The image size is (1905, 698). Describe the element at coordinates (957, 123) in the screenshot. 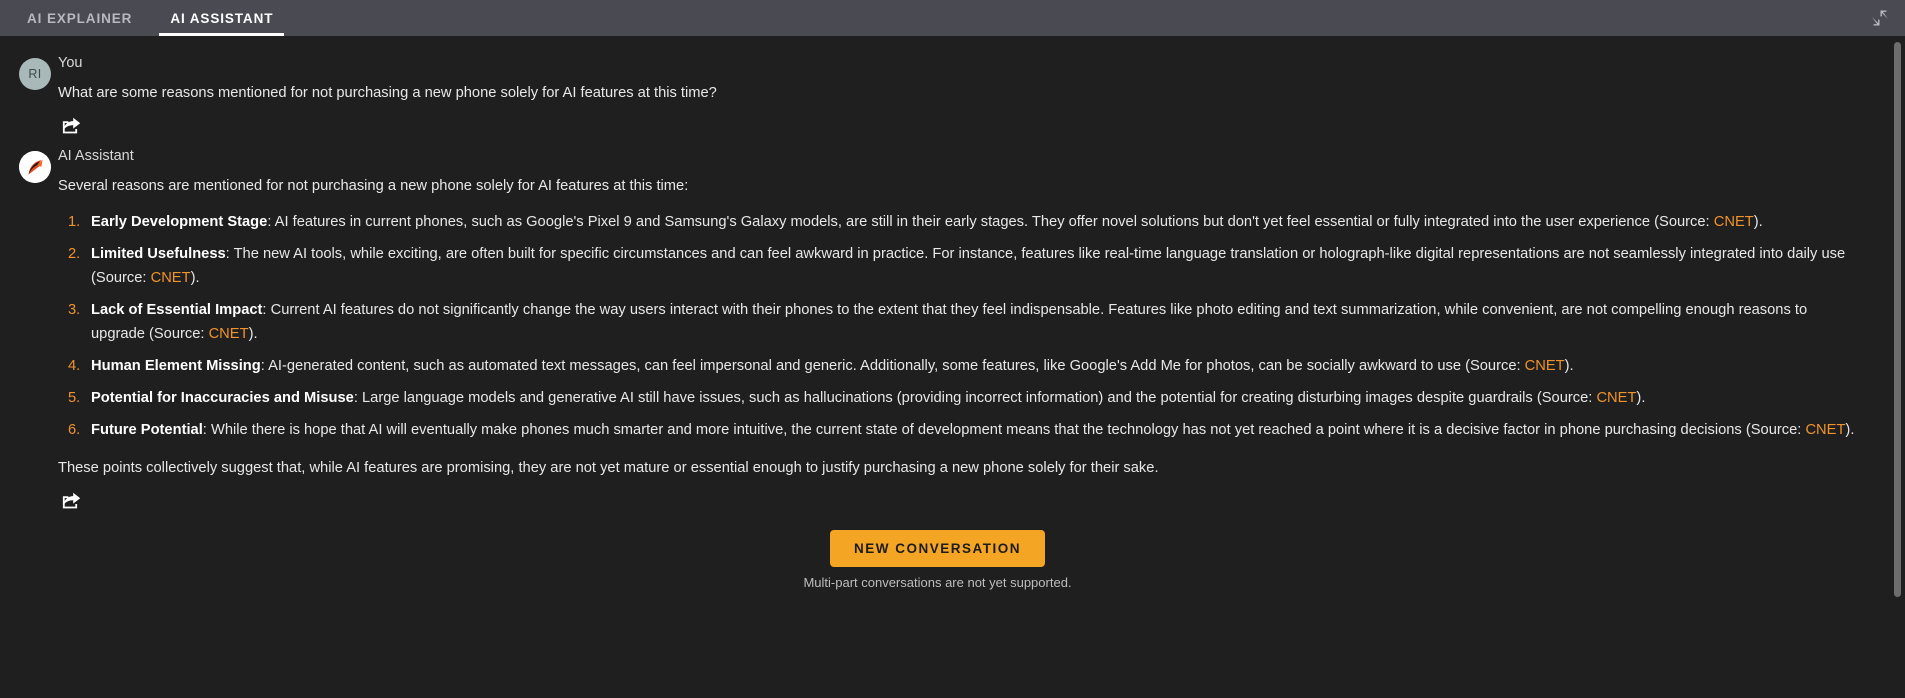

I see `user-message-actions` at that location.